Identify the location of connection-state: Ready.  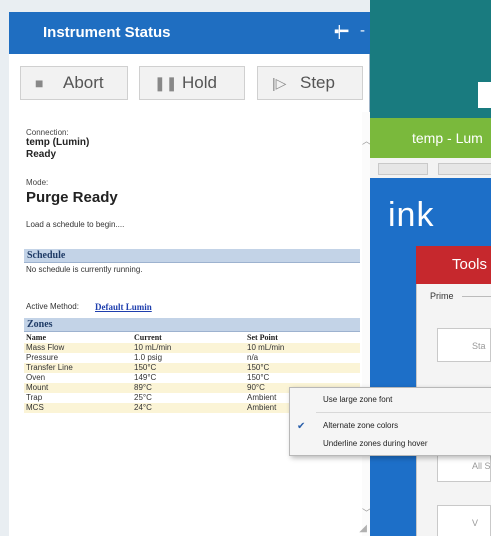
(41, 154).